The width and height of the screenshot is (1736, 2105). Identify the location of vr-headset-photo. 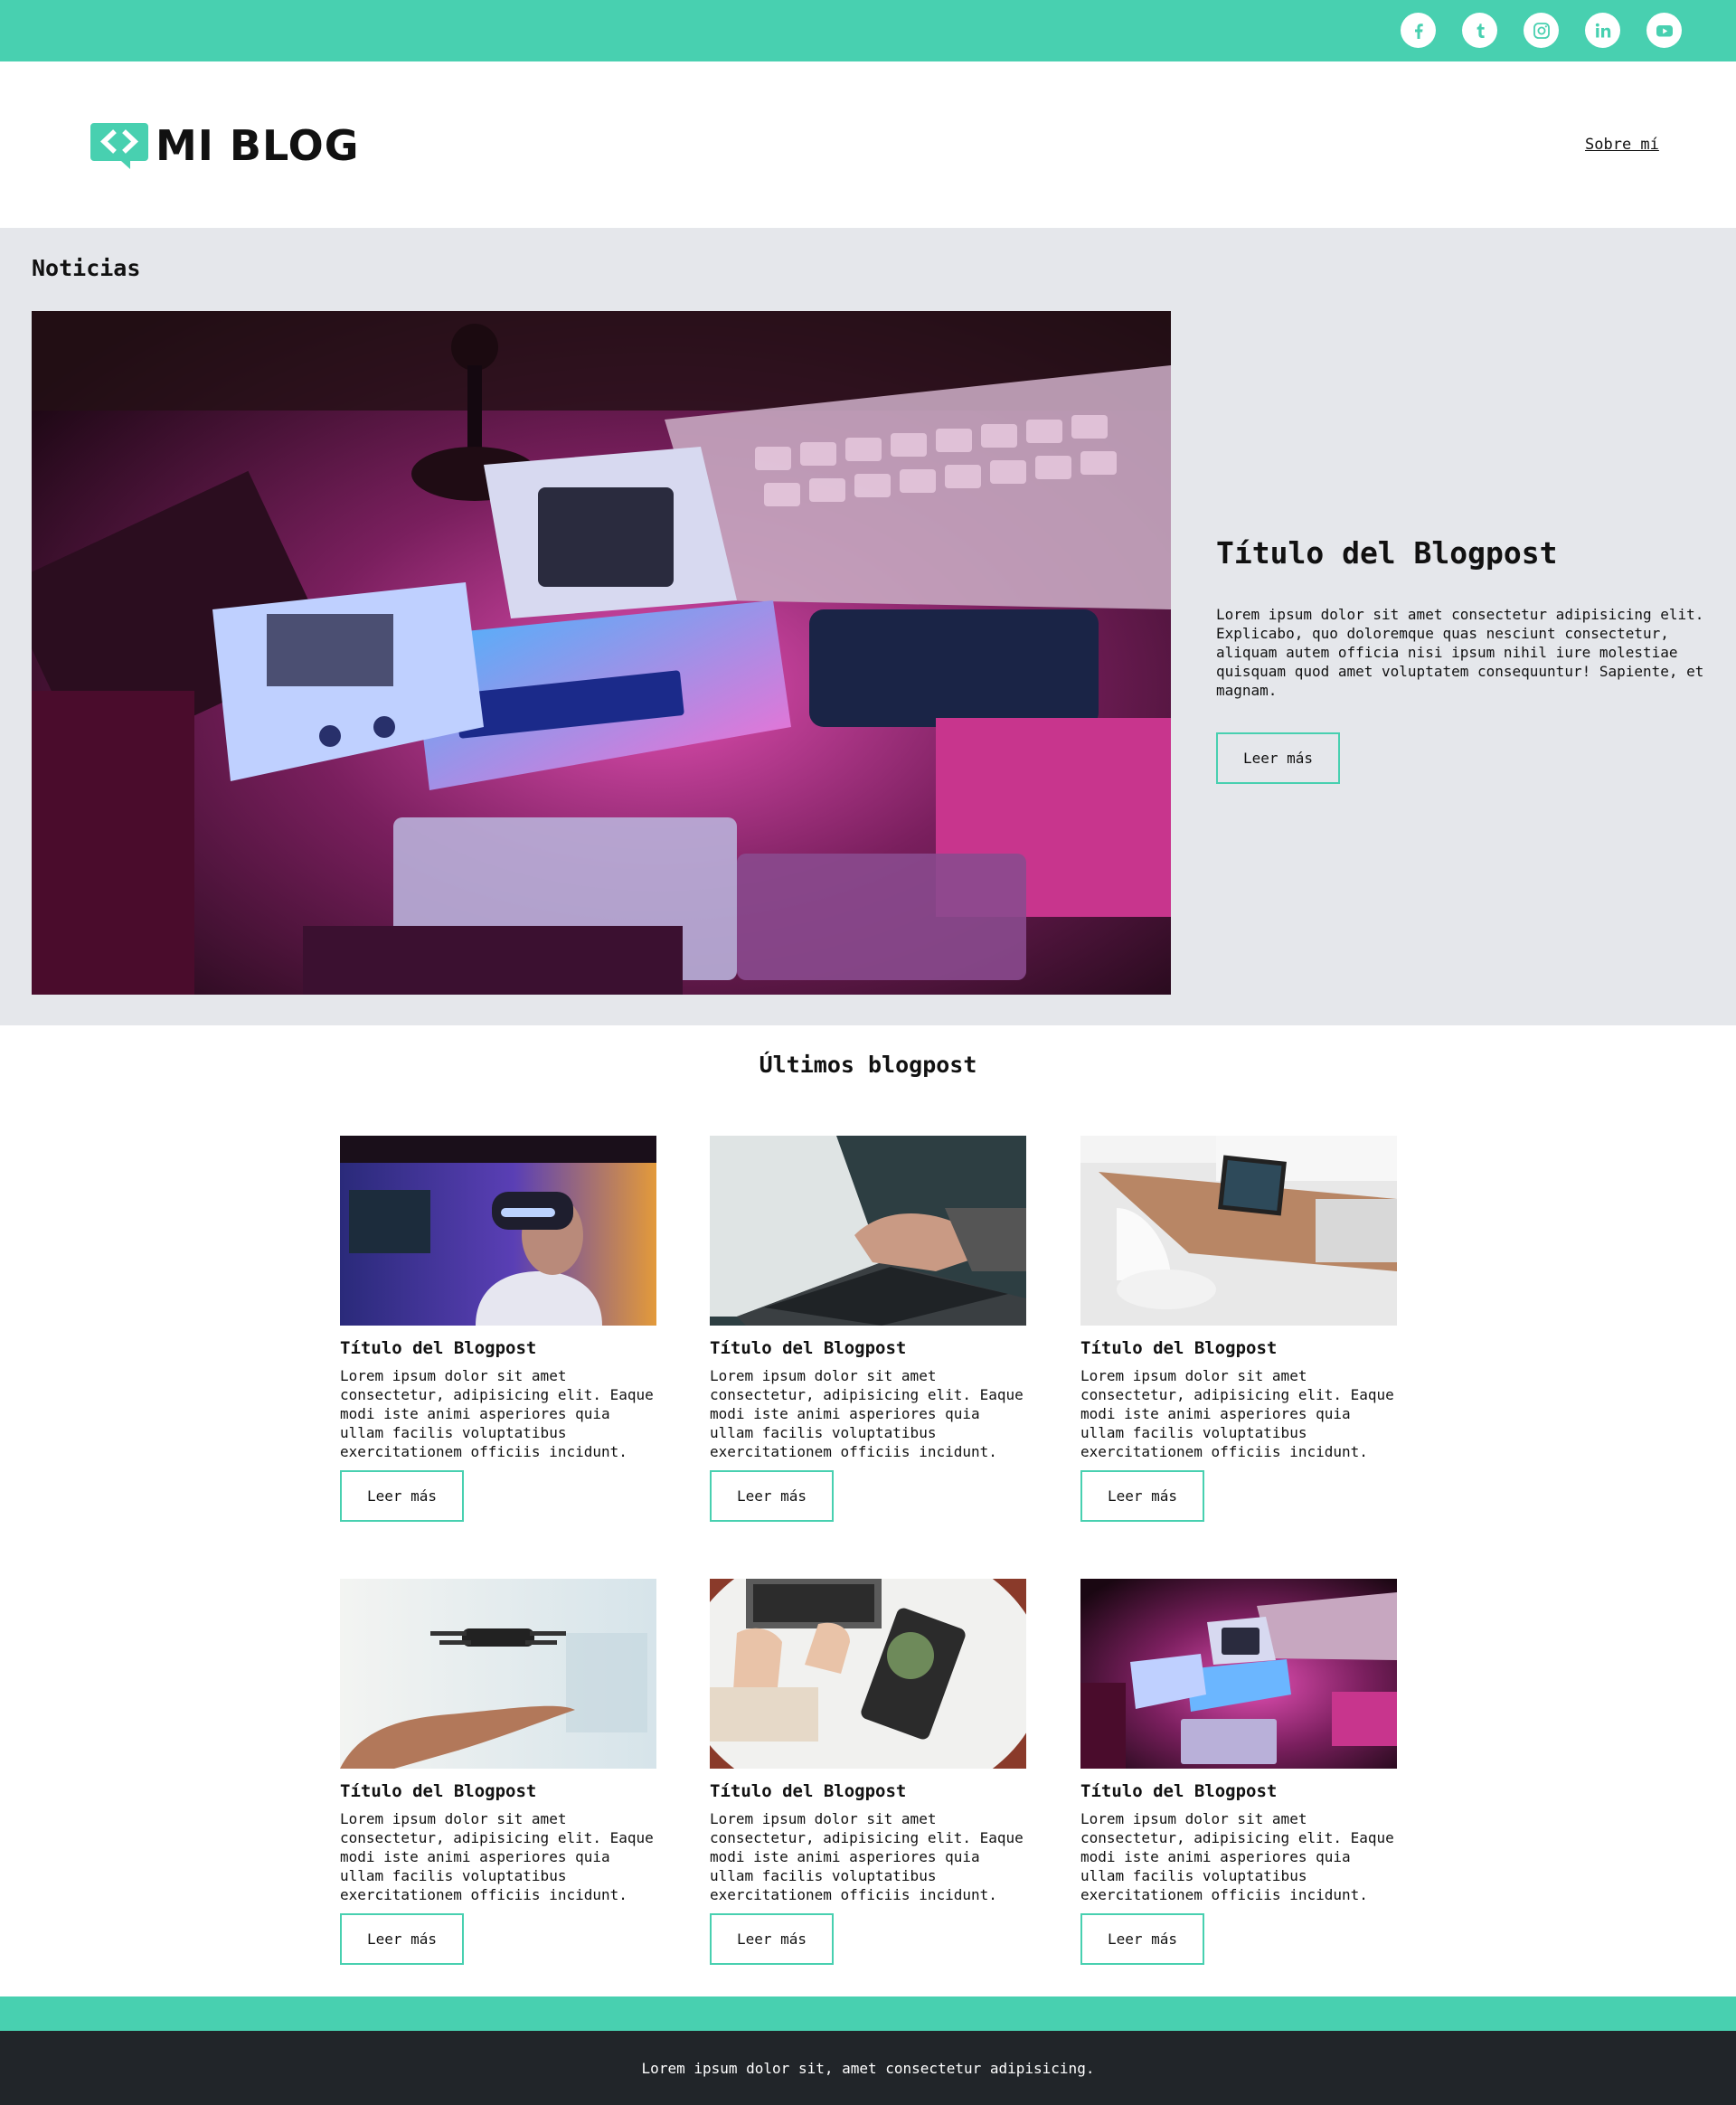
(498, 1231).